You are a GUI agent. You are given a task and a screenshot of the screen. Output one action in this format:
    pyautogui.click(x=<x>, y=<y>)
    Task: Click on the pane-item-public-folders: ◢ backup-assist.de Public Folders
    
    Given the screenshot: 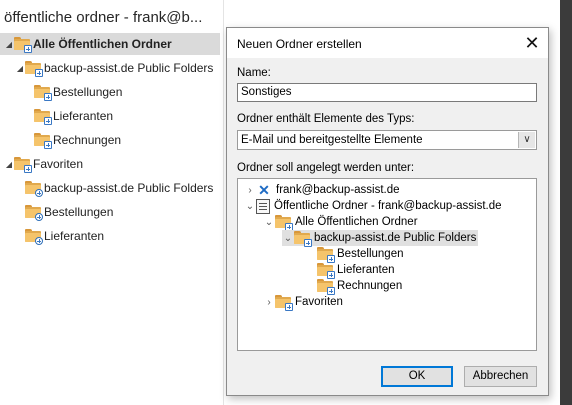 What is the action you would take?
    pyautogui.click(x=111, y=68)
    